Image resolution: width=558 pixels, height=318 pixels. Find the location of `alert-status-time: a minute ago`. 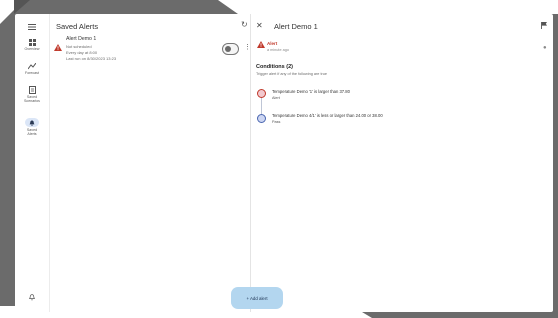

alert-status-time: a minute ago is located at coordinates (278, 50).